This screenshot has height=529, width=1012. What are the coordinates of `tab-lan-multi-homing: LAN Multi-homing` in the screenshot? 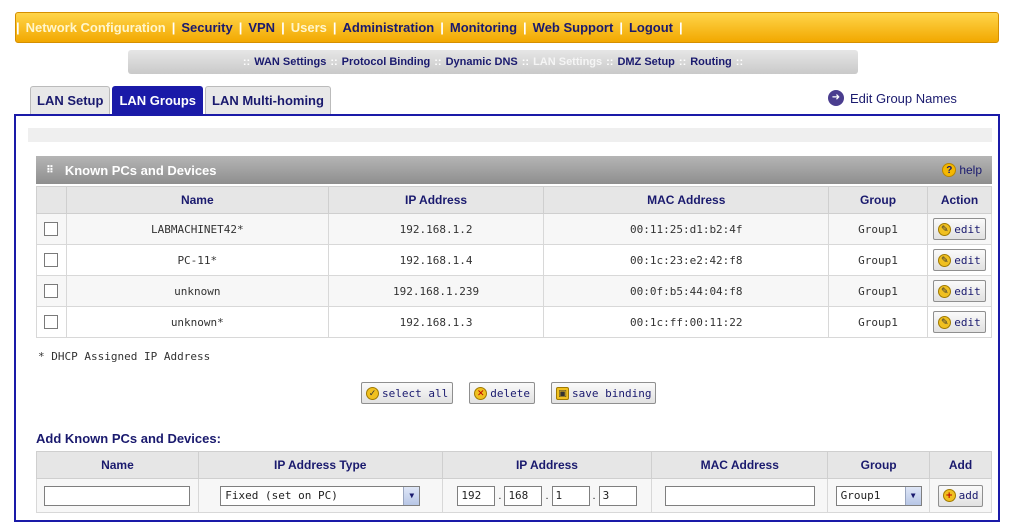 It's located at (268, 100).